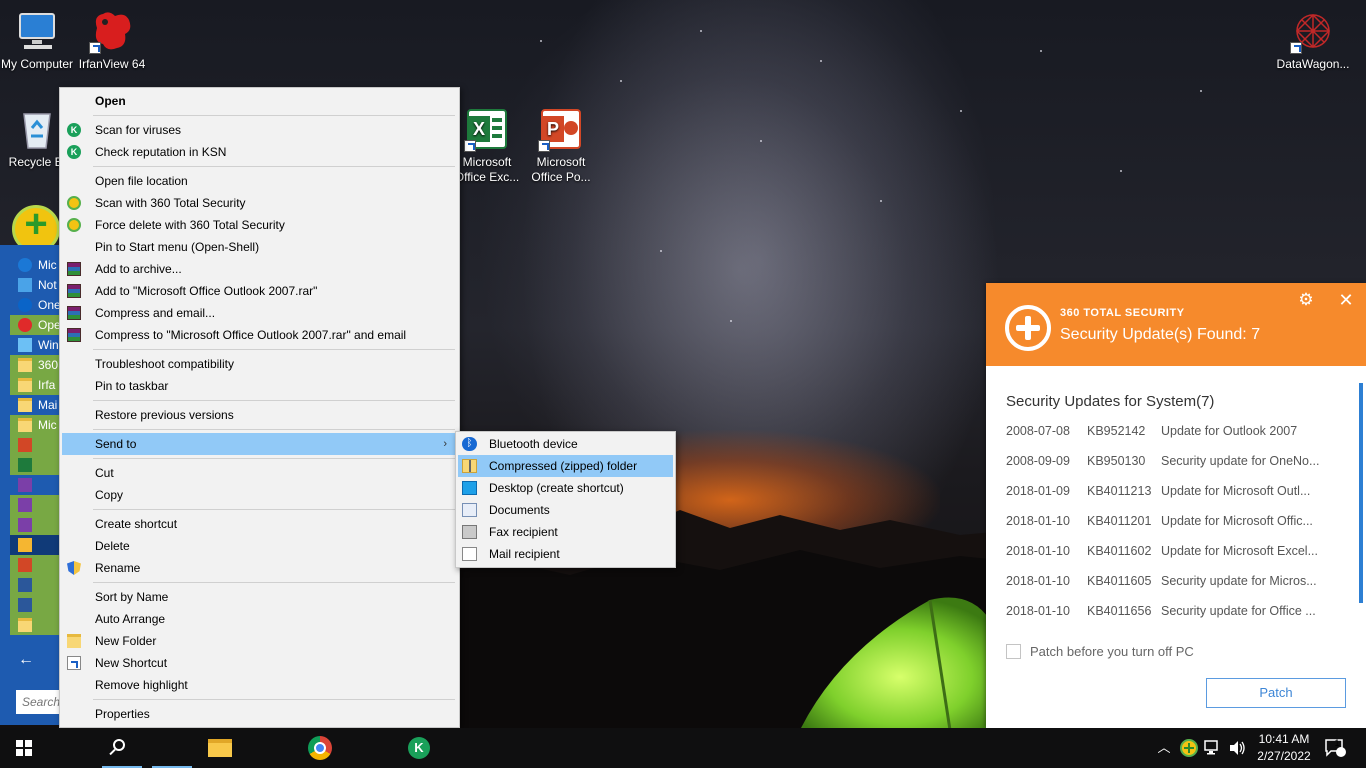  I want to click on menu-item-open-file-location: Open file location, so click(259, 181).